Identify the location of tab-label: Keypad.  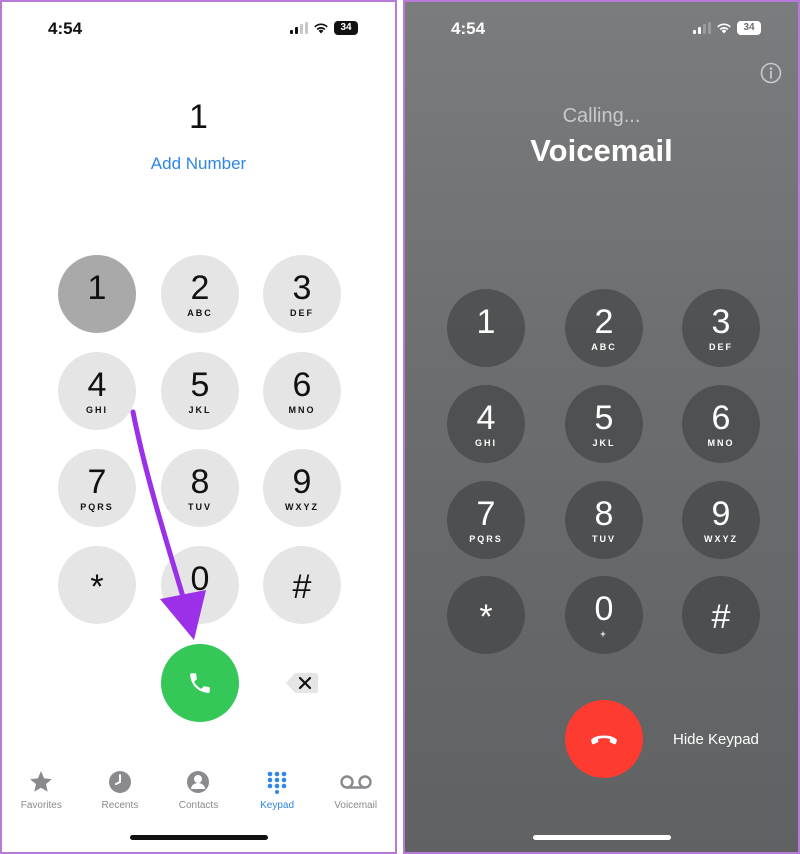
(277, 805).